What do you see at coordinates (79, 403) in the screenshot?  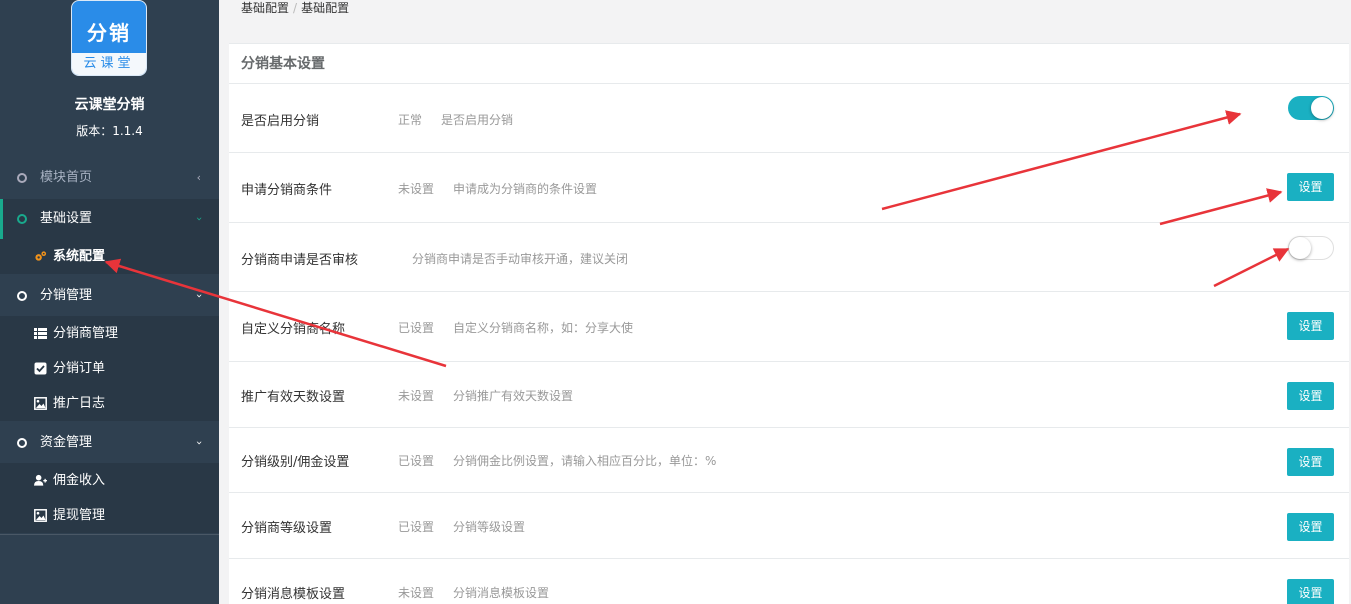 I see `sidebar-item-label: 推广日志` at bounding box center [79, 403].